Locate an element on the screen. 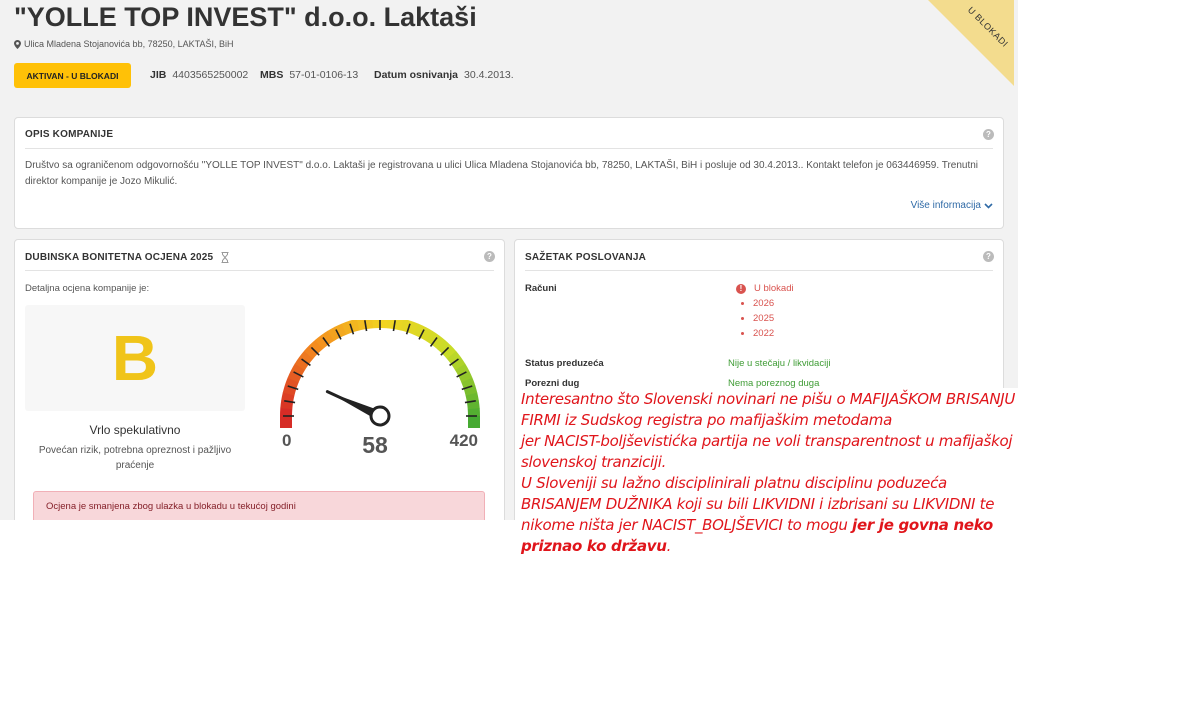 Image resolution: width=1199 pixels, height=704 pixels. gauge-min-label: 0 is located at coordinates (286, 440).